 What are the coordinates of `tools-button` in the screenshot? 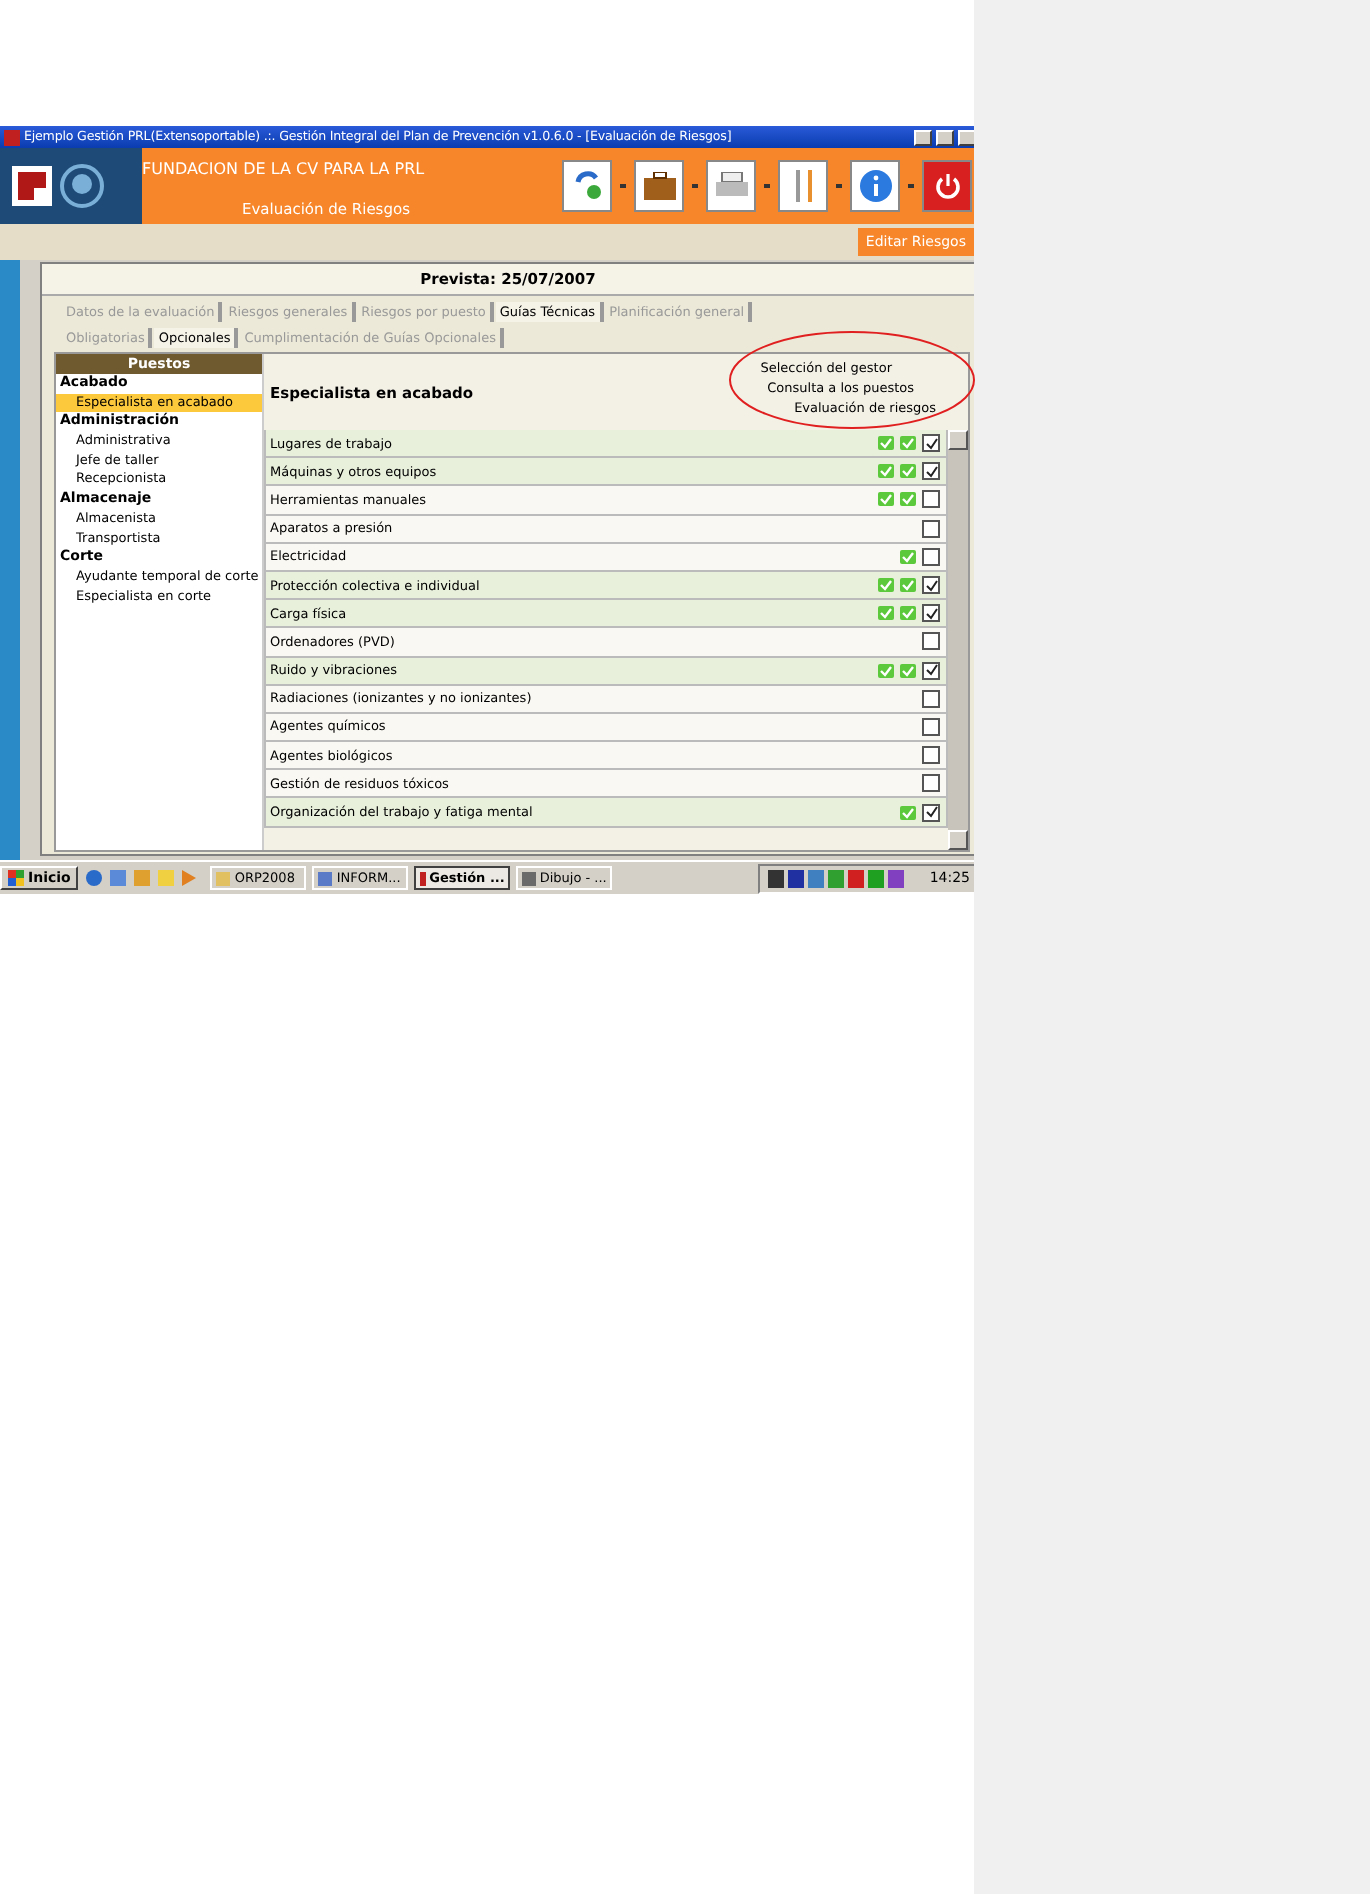 It's located at (803, 186).